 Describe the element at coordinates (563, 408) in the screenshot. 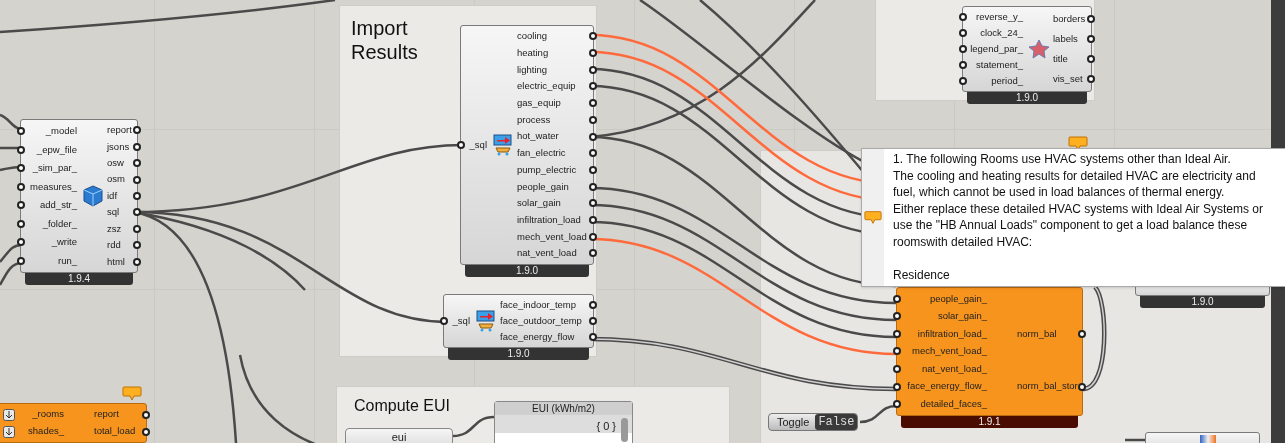

I see `panel-title: EUI (kWh/m2)` at that location.